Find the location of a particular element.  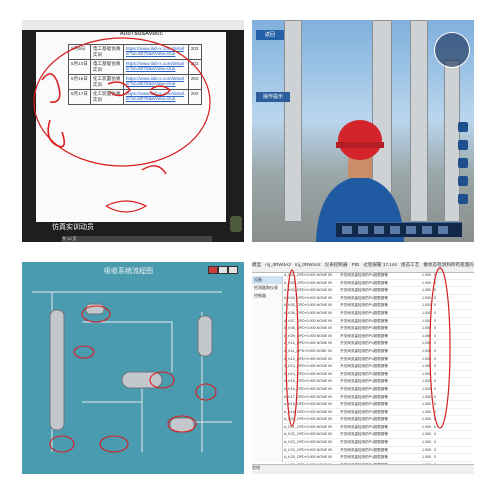

back-button: 返回 is located at coordinates (270, 35).